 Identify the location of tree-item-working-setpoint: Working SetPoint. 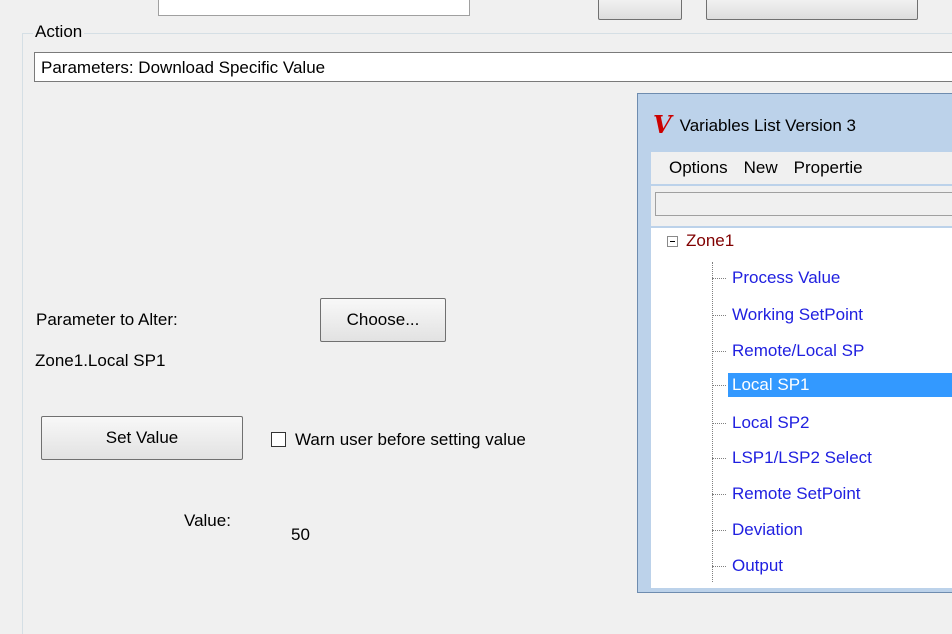
(787, 315).